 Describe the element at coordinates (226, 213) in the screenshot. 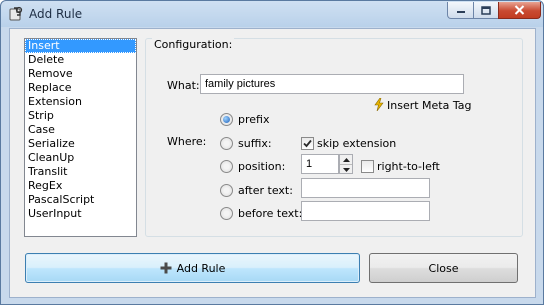

I see `before-text-radio` at that location.